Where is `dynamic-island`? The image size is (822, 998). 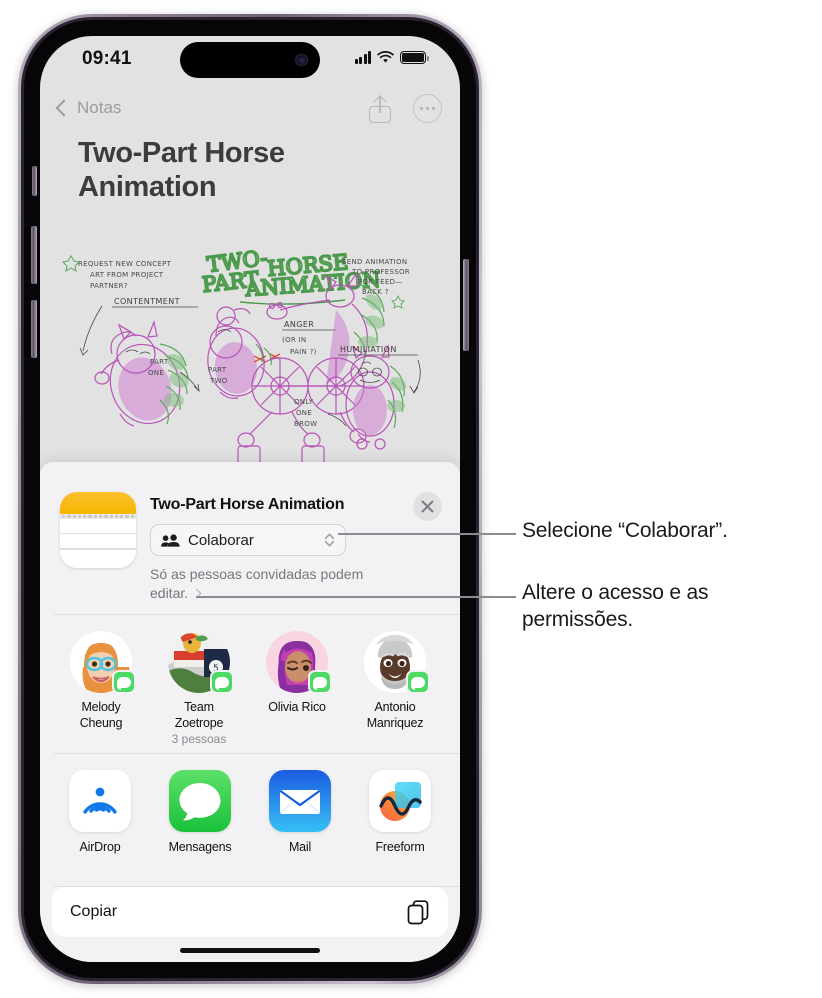
dynamic-island is located at coordinates (250, 60).